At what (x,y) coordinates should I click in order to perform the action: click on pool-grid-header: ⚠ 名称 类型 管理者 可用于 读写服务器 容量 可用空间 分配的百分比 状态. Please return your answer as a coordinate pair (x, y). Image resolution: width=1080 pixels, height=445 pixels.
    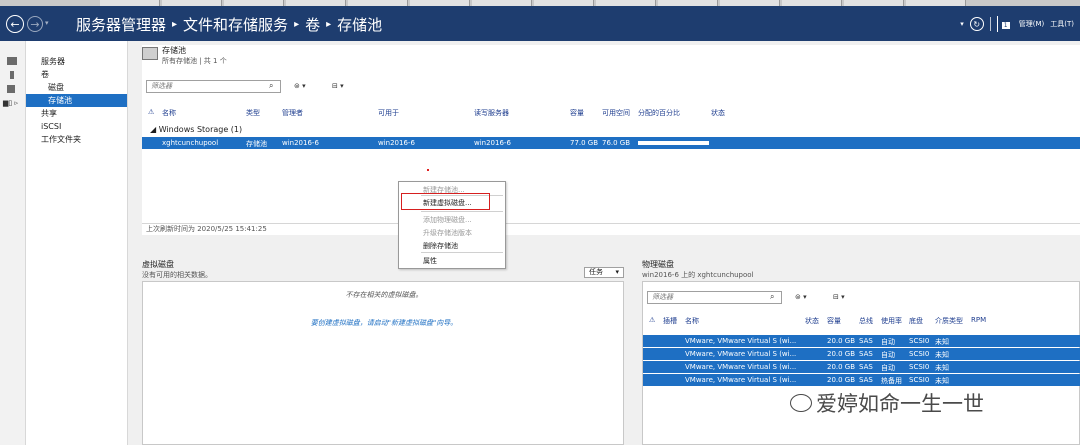
    Looking at the image, I should click on (611, 114).